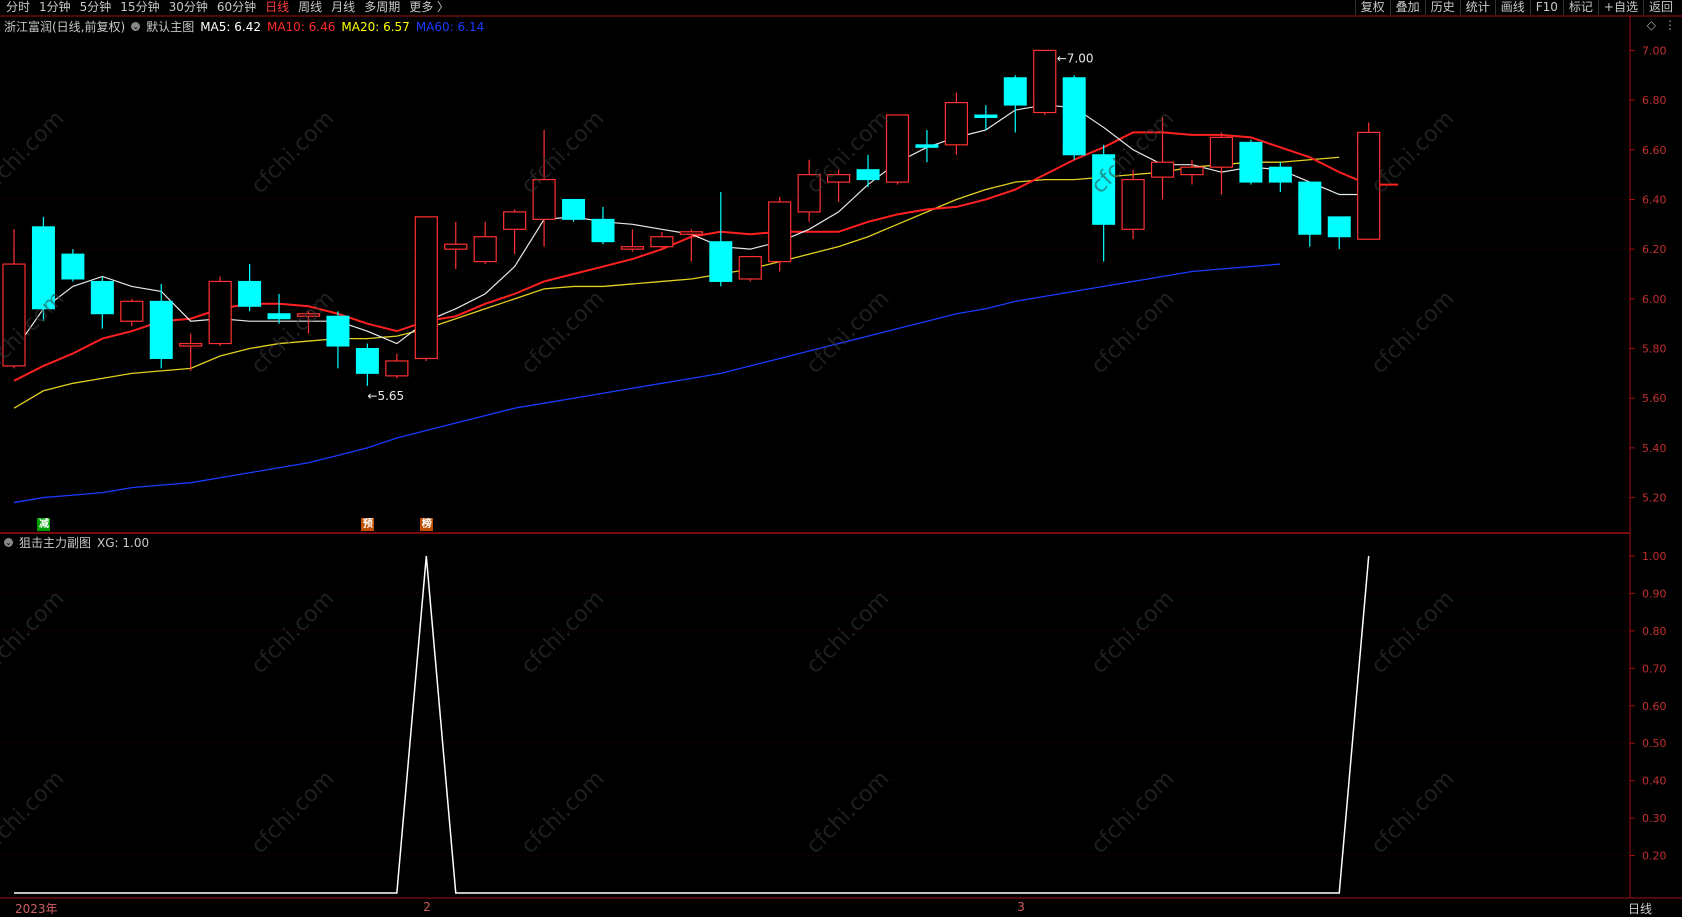  I want to click on toolbar-item-3: 统计, so click(1477, 7).